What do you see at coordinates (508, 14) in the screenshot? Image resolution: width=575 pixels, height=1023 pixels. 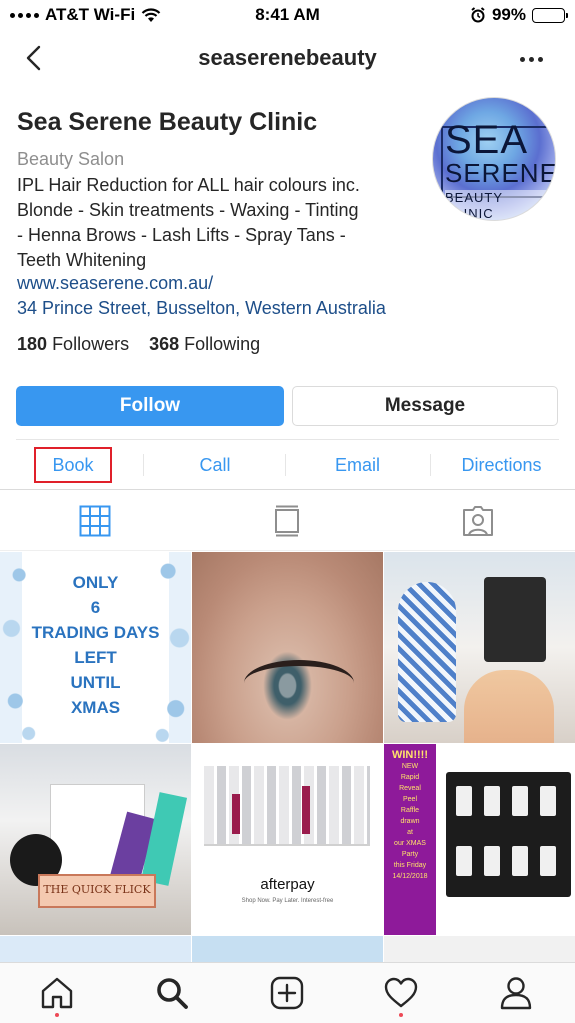 I see `battery-percent: 99%` at bounding box center [508, 14].